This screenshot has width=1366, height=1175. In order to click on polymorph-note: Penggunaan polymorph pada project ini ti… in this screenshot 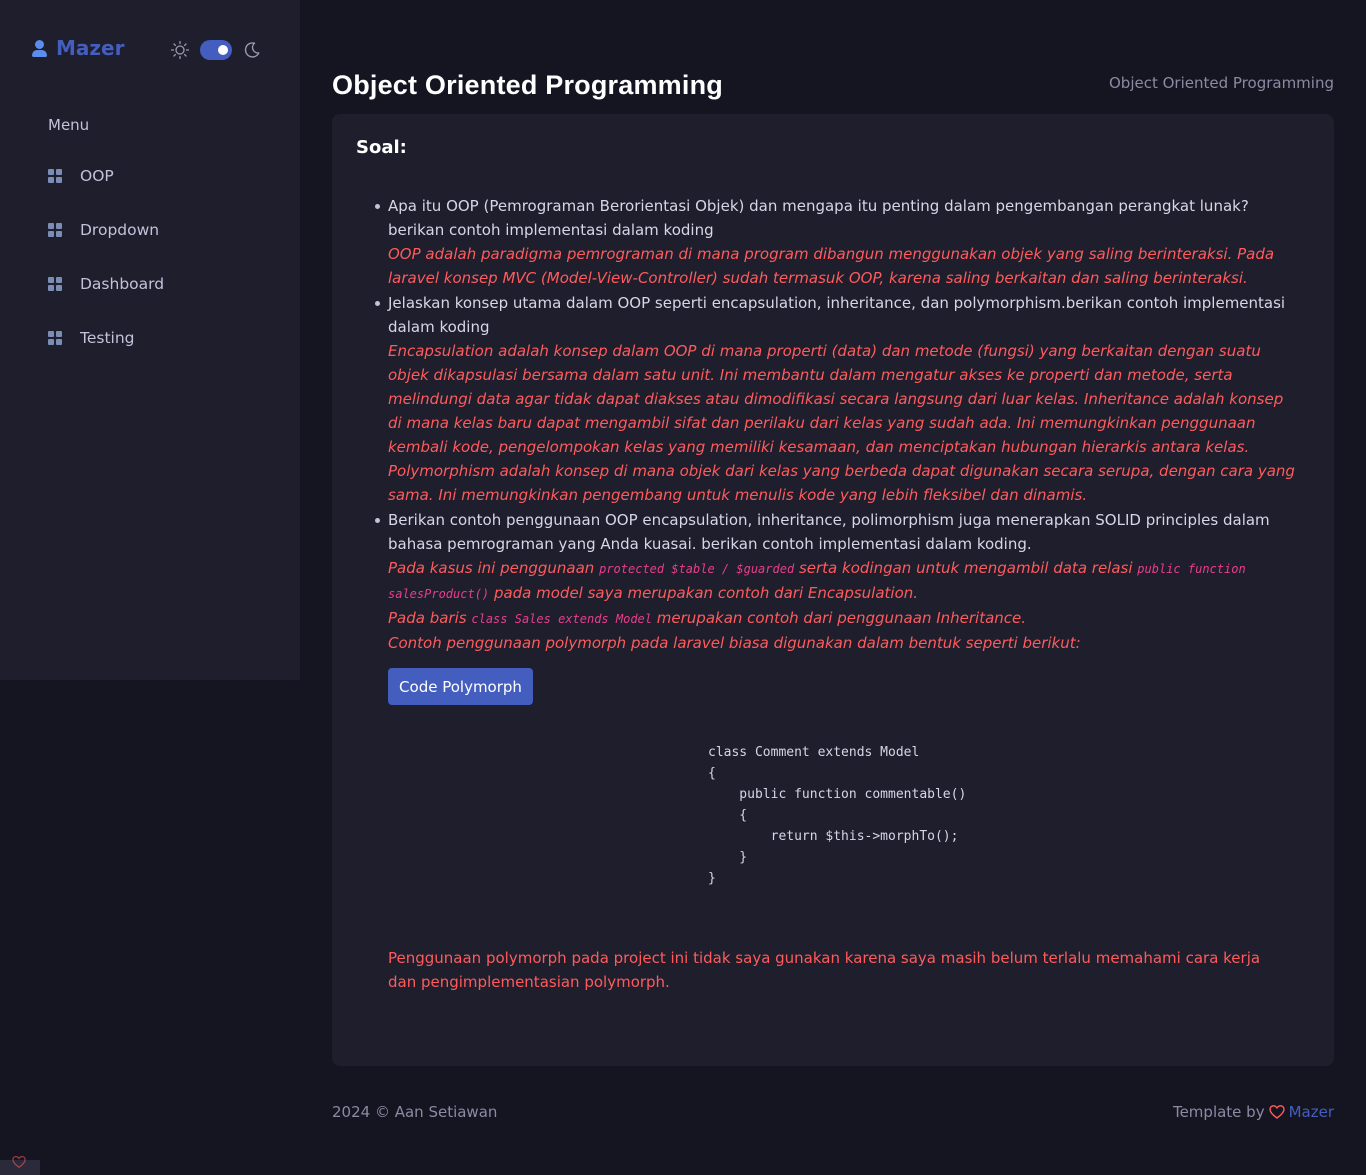, I will do `click(824, 970)`.